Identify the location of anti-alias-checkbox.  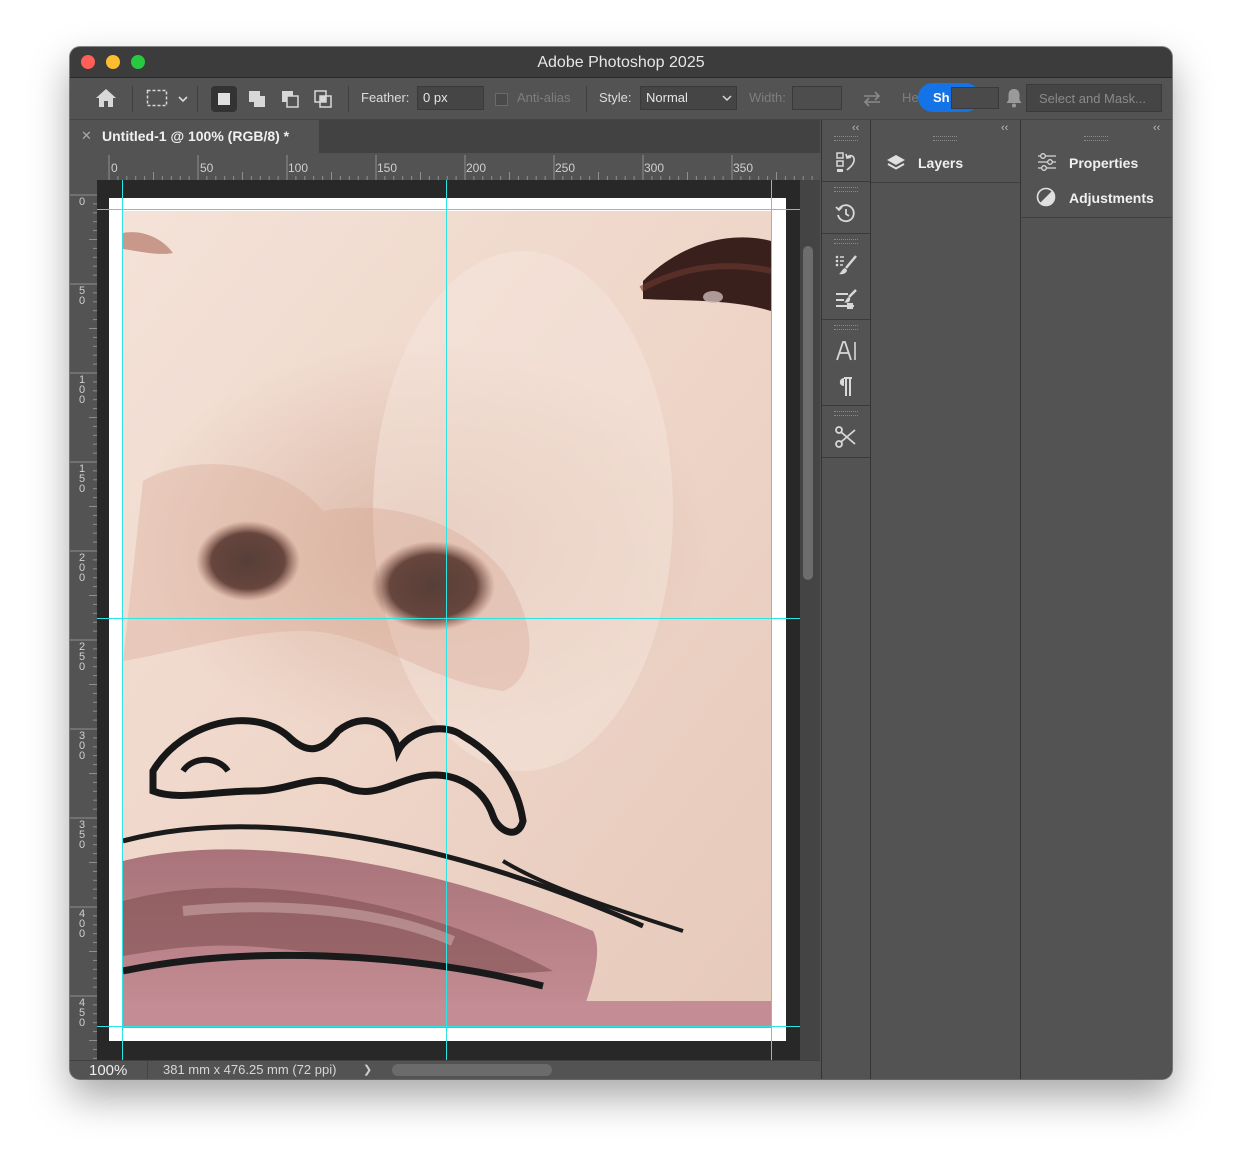
(501, 99).